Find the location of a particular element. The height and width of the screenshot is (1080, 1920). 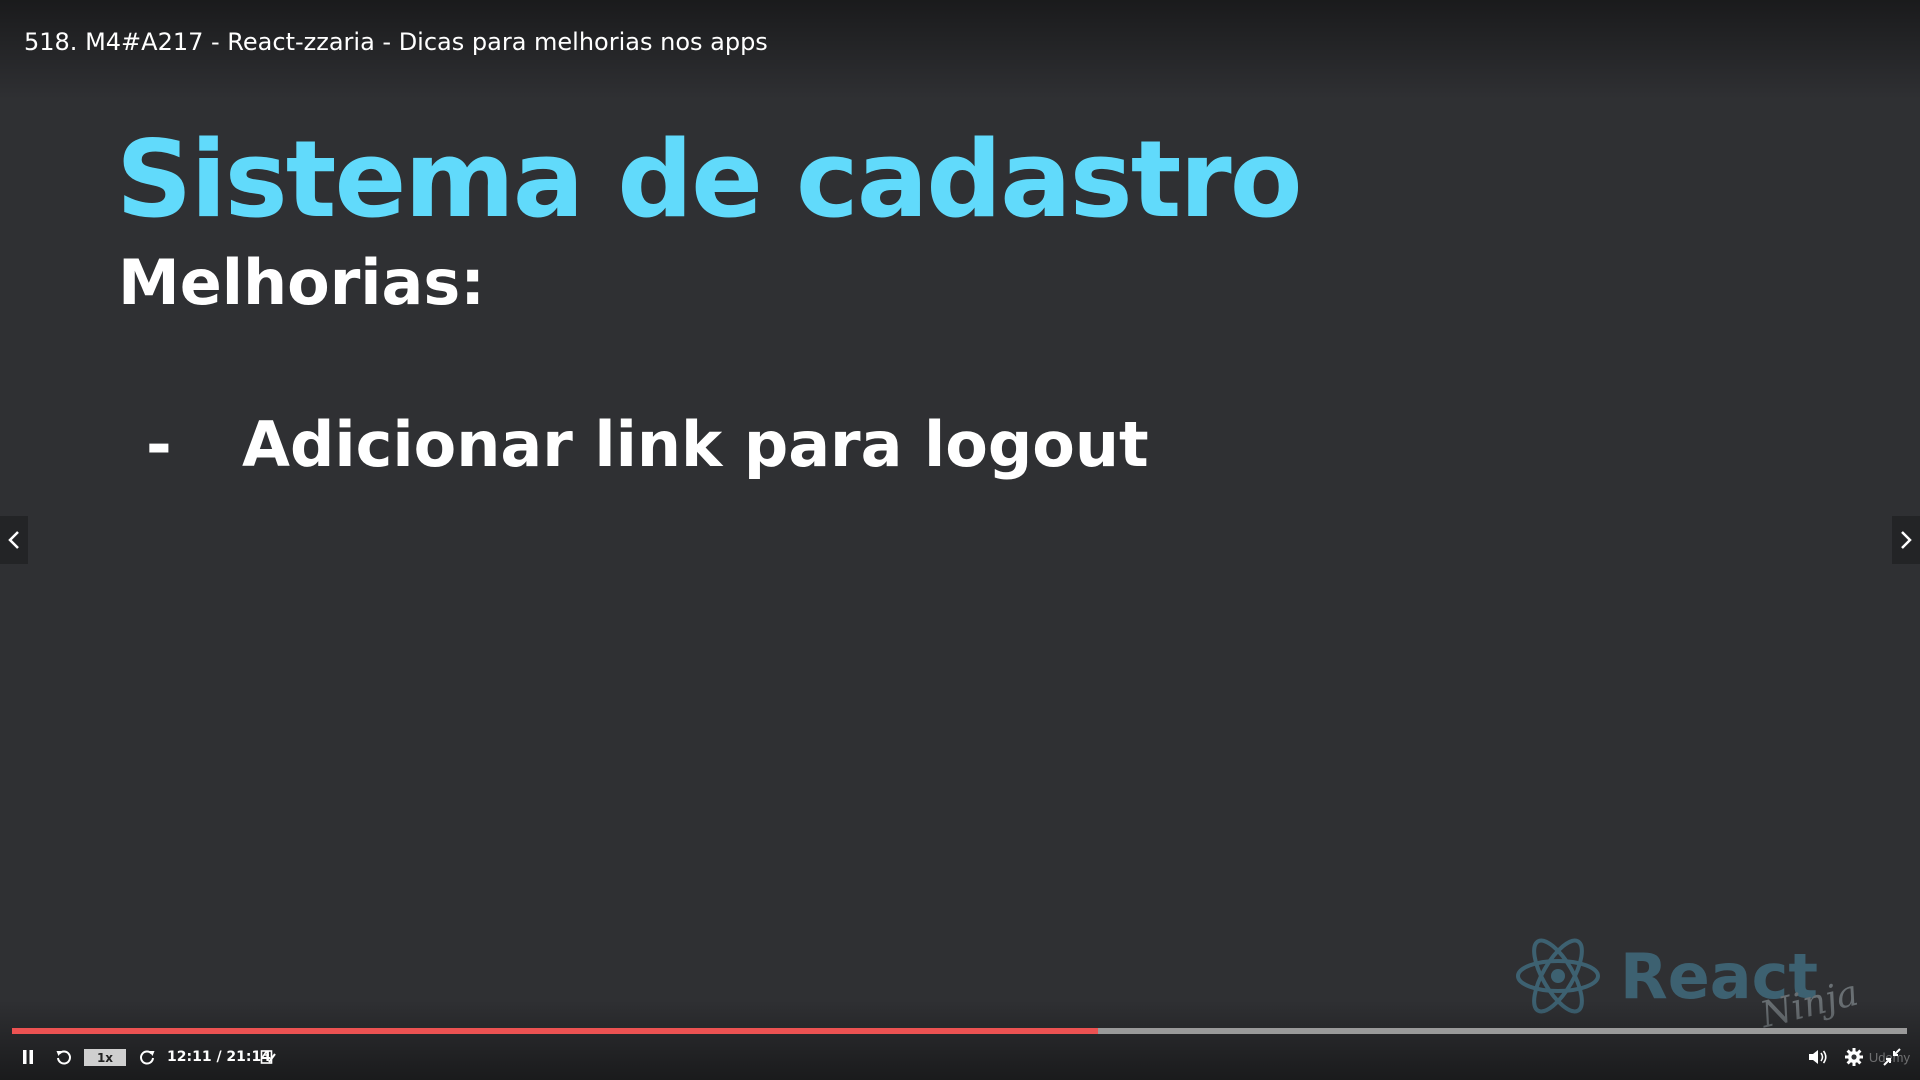

bullet-text: Adicionar link para logout is located at coordinates (695, 444).